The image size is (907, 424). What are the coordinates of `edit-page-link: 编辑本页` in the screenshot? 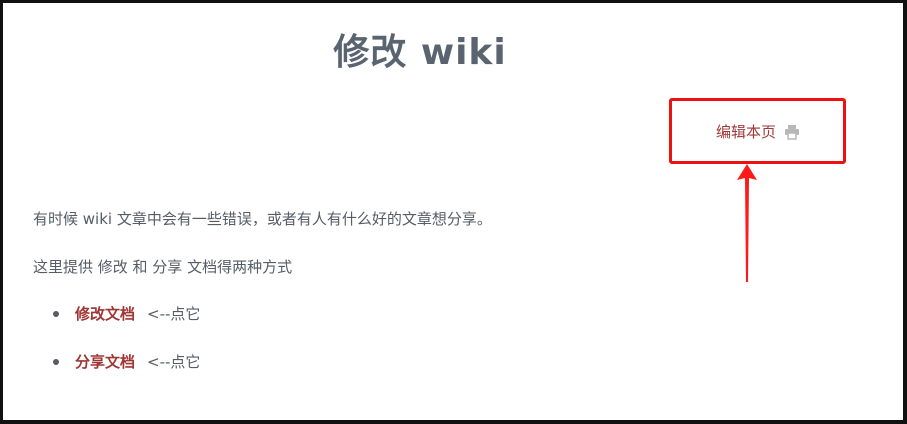 It's located at (758, 131).